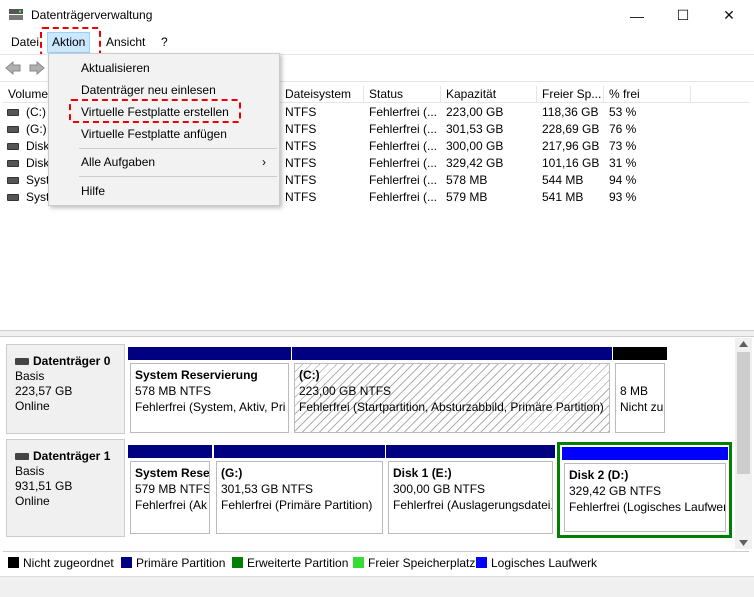 This screenshot has width=754, height=597. What do you see at coordinates (729, 15) in the screenshot?
I see `close-button: ✕` at bounding box center [729, 15].